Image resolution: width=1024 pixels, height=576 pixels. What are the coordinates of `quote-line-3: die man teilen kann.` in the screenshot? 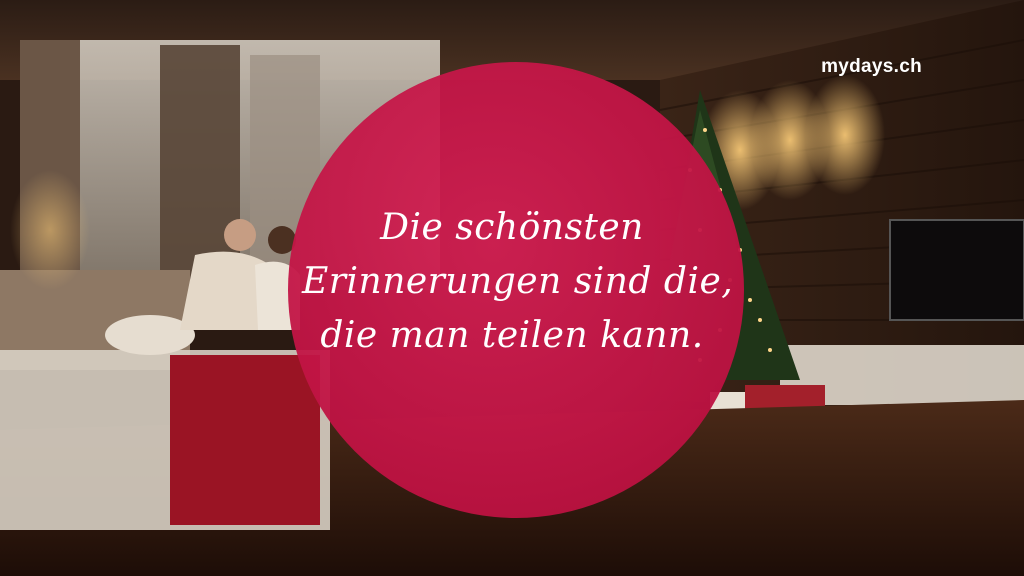 It's located at (512, 335).